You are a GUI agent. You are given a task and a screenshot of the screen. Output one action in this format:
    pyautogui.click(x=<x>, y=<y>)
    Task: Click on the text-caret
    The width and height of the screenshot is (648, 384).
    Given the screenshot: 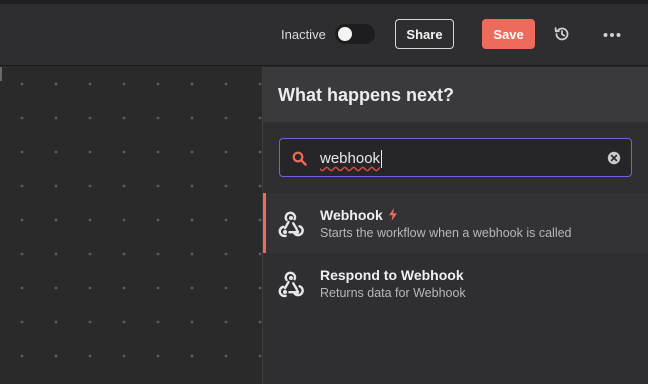 What is the action you would take?
    pyautogui.click(x=381, y=159)
    